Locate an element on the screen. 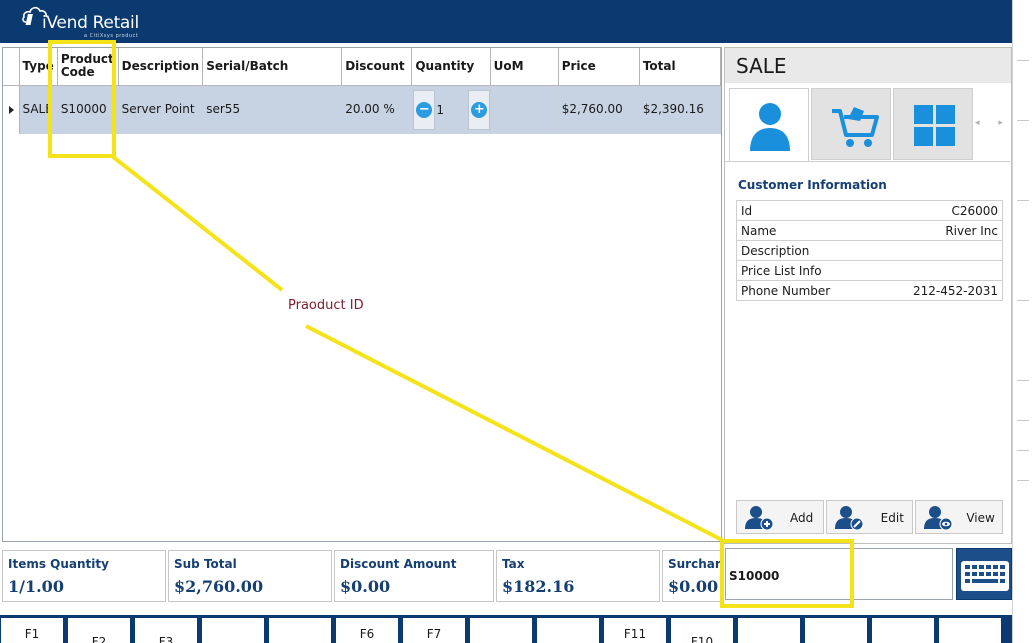 This screenshot has height=643, width=1032. info-value: C26000 is located at coordinates (938, 210).